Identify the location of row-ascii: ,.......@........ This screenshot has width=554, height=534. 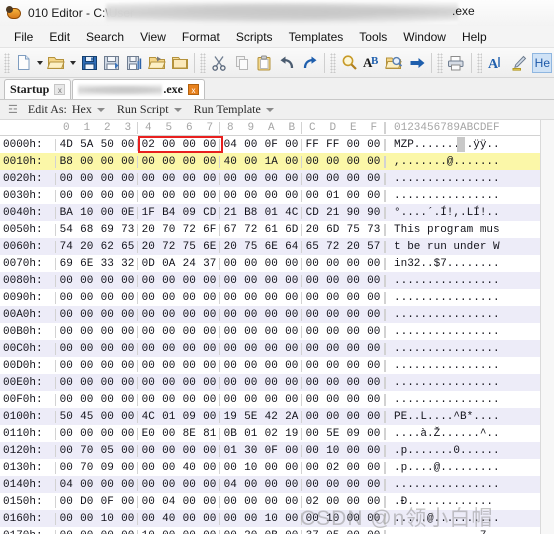
(462, 161).